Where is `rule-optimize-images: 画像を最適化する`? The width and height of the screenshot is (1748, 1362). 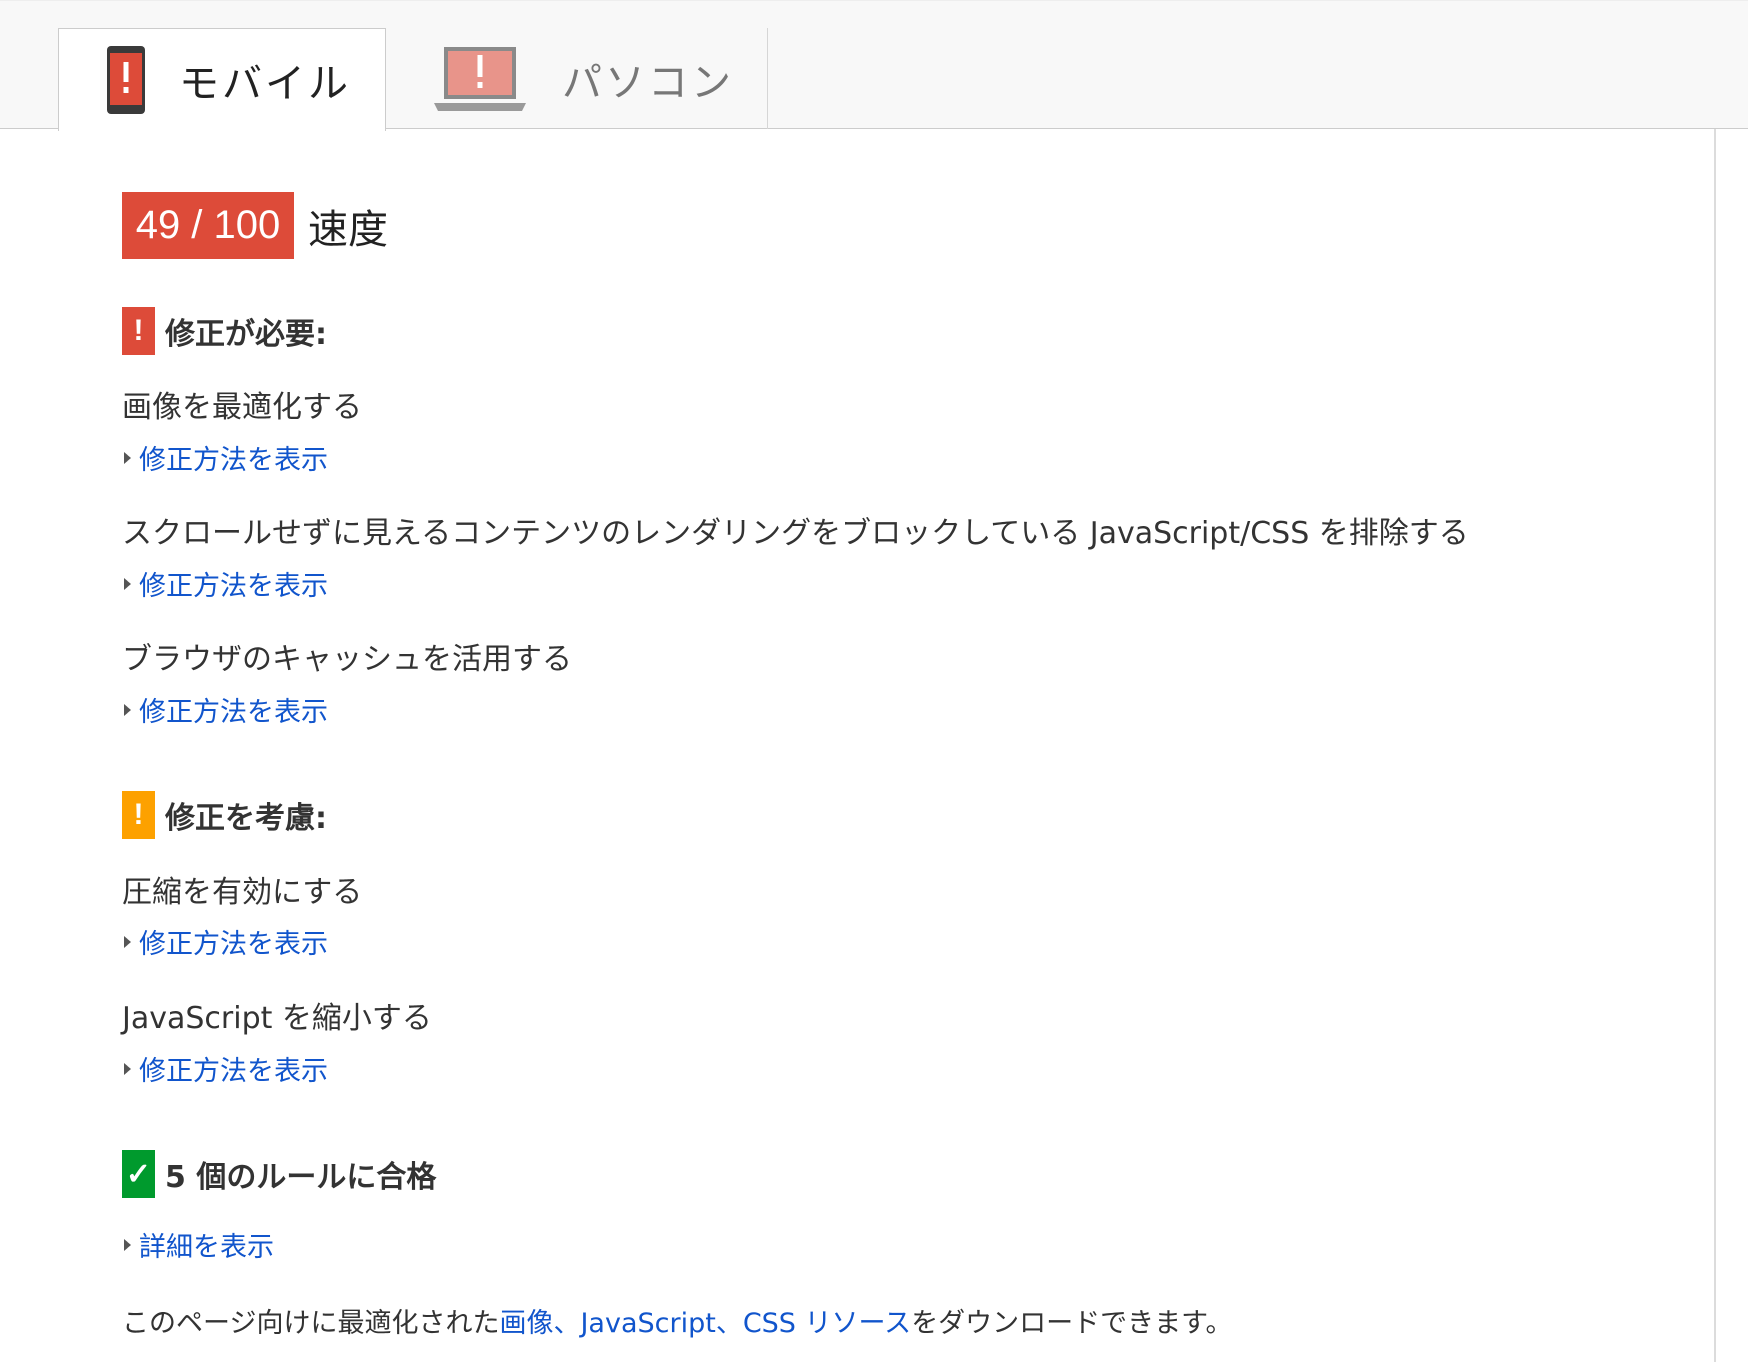 rule-optimize-images: 画像を最適化する is located at coordinates (242, 407).